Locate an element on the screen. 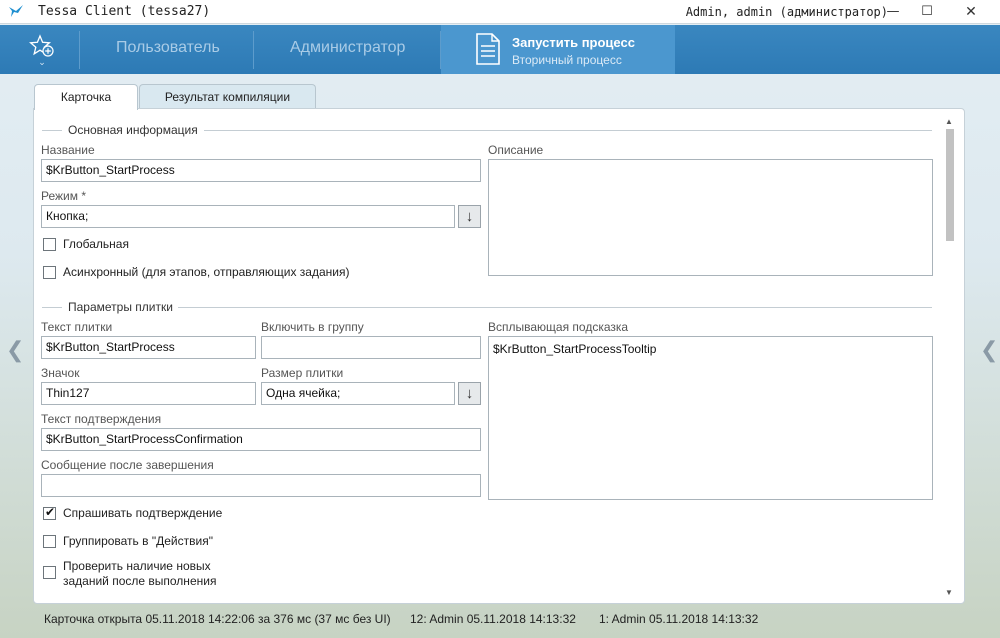 The height and width of the screenshot is (638, 1000). active-tab-title: Запустить процесс is located at coordinates (573, 42).